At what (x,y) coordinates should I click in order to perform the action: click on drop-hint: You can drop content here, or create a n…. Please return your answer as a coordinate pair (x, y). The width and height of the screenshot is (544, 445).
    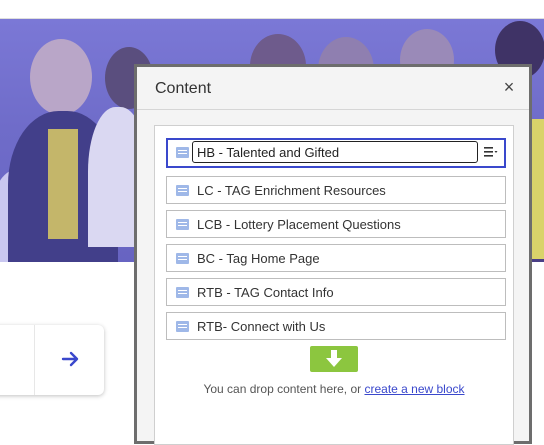
    Looking at the image, I should click on (334, 389).